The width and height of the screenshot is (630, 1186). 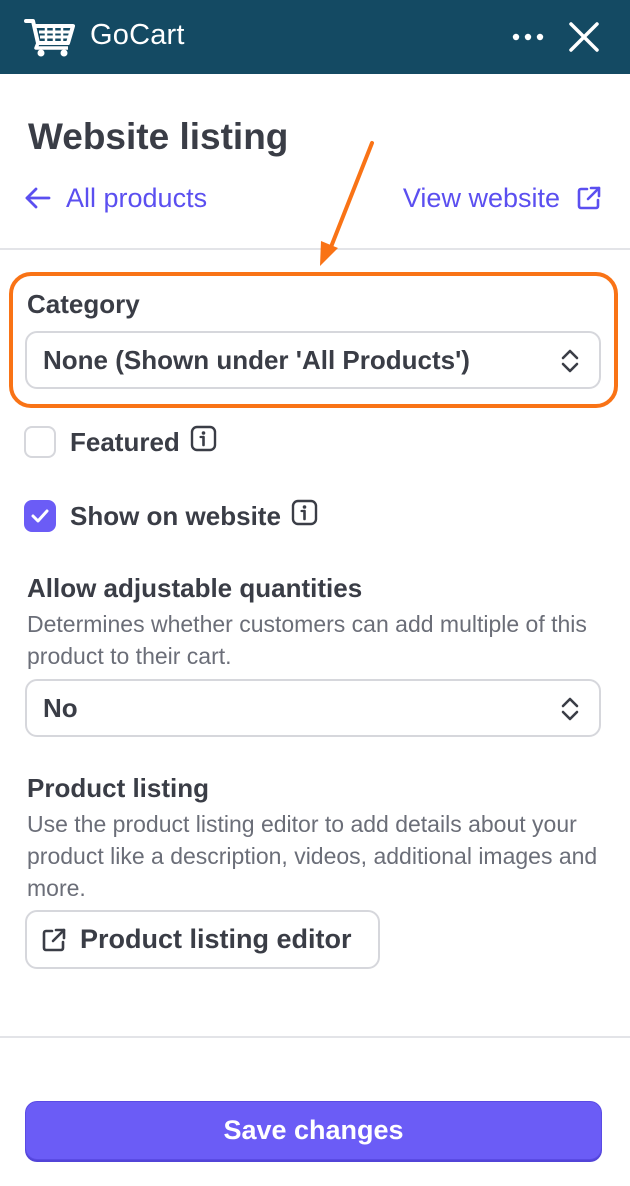 What do you see at coordinates (315, 1037) in the screenshot?
I see `footer-divider` at bounding box center [315, 1037].